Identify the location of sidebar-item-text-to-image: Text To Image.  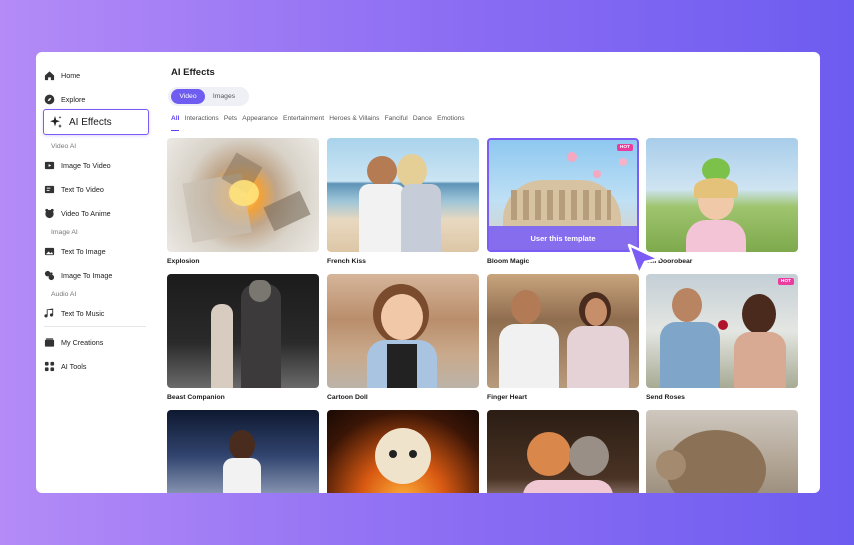
(75, 251).